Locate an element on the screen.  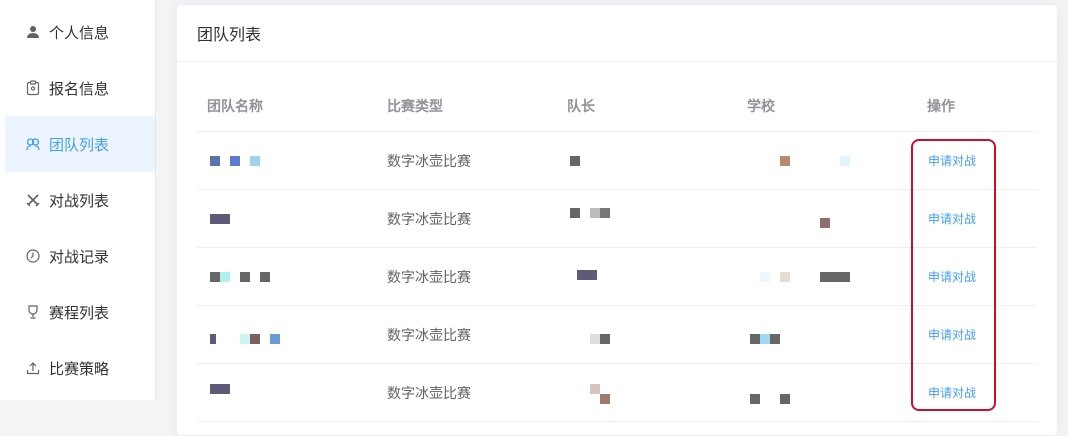
column-header-captain: 队长 is located at coordinates (581, 107).